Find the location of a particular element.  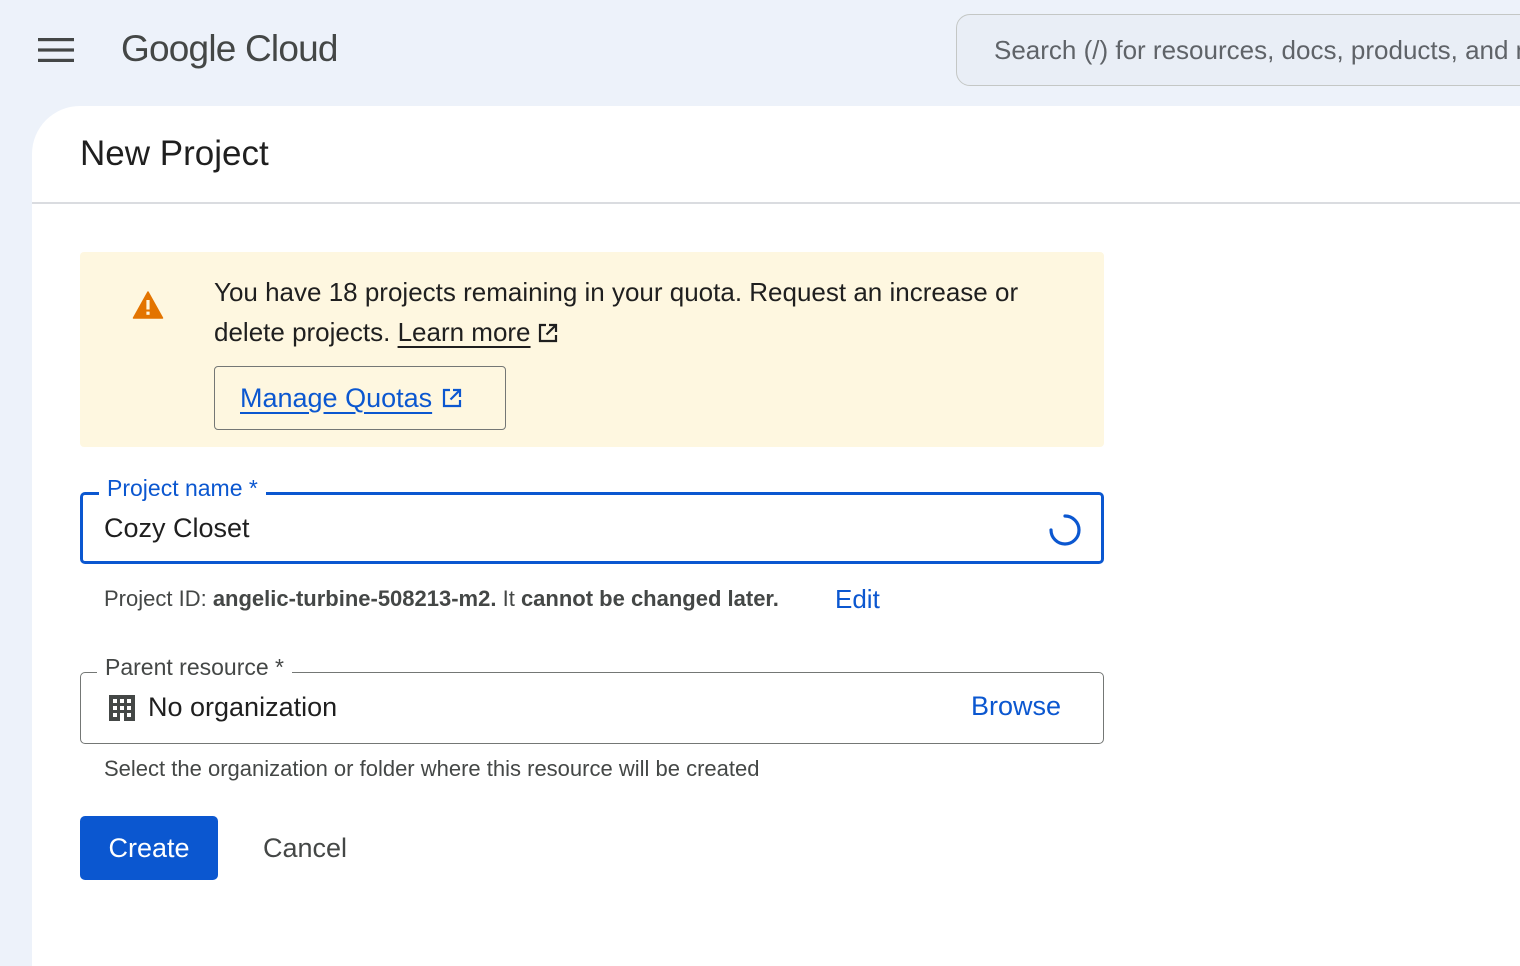

header-divider is located at coordinates (776, 203).